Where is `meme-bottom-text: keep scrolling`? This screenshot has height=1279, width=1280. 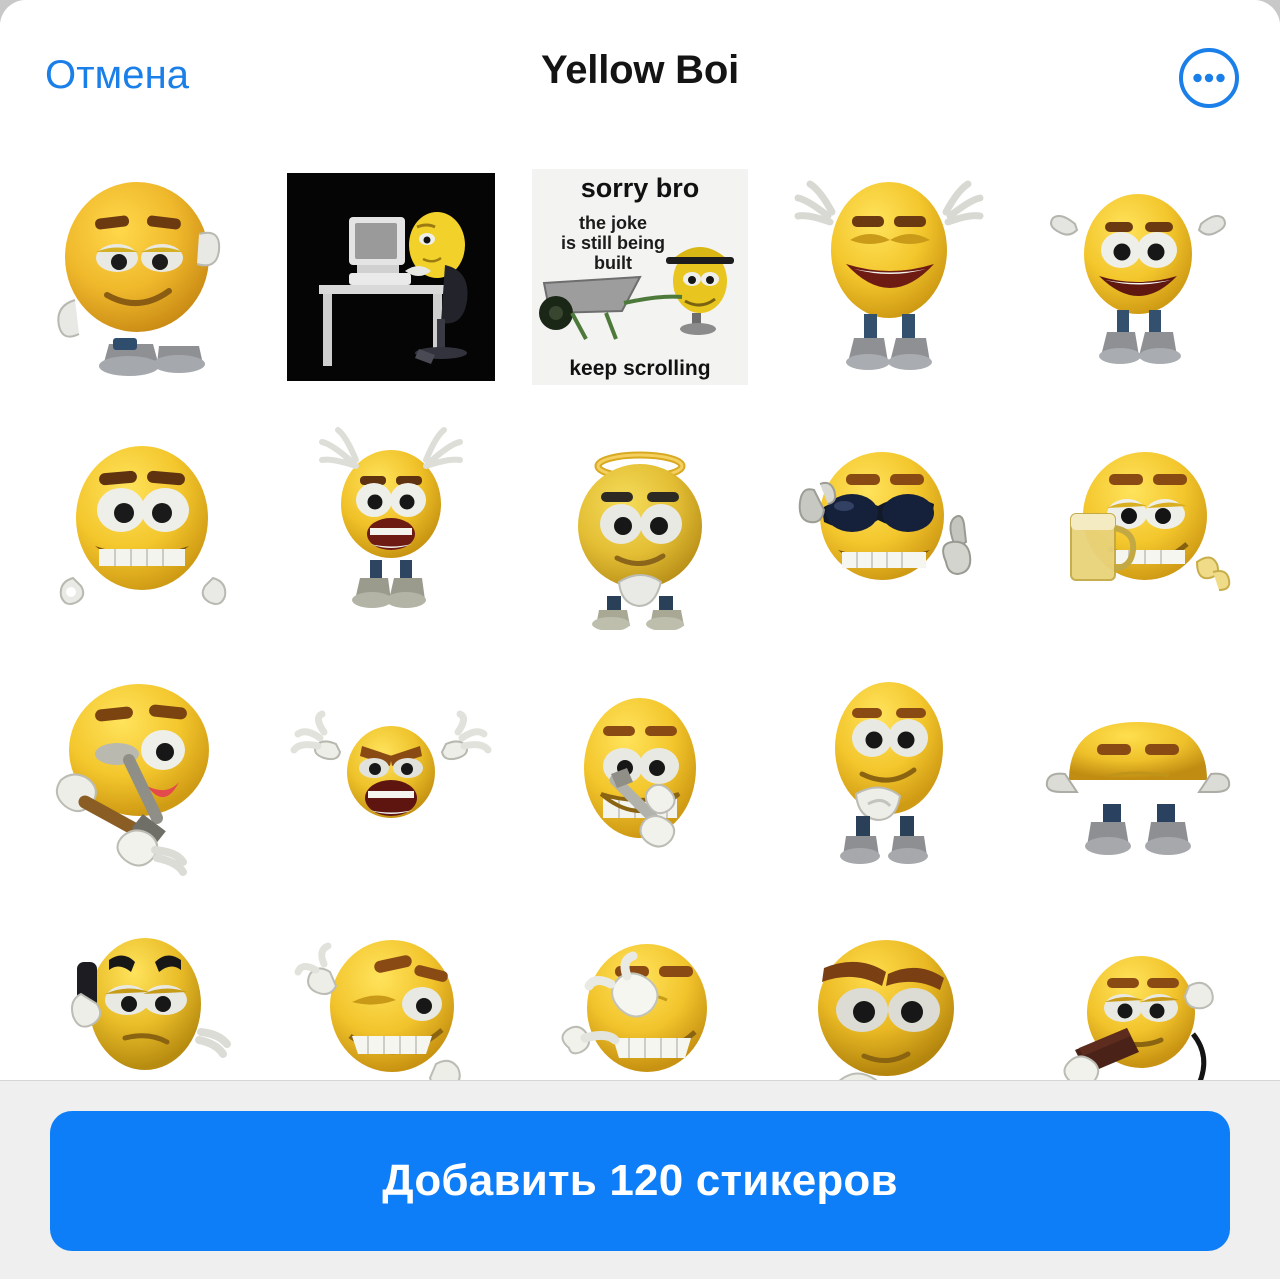
meme-bottom-text: keep scrolling is located at coordinates (640, 368).